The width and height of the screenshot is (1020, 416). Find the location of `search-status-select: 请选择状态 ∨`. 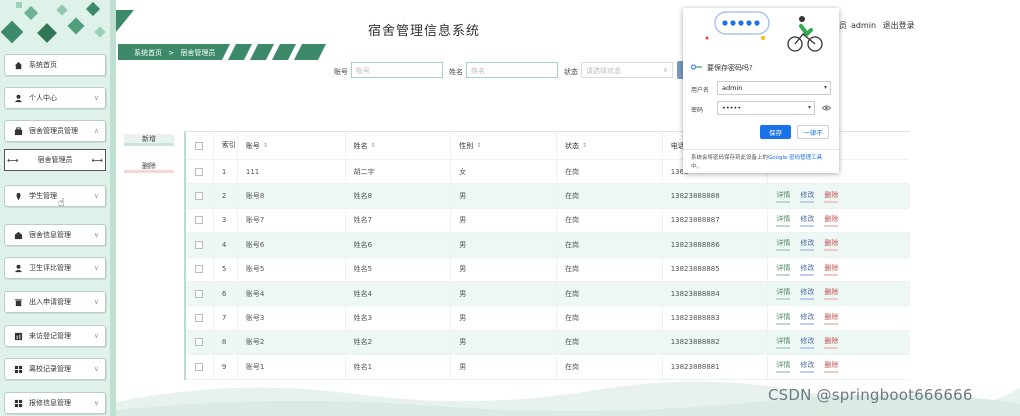

search-status-select: 请选择状态 ∨ is located at coordinates (627, 70).